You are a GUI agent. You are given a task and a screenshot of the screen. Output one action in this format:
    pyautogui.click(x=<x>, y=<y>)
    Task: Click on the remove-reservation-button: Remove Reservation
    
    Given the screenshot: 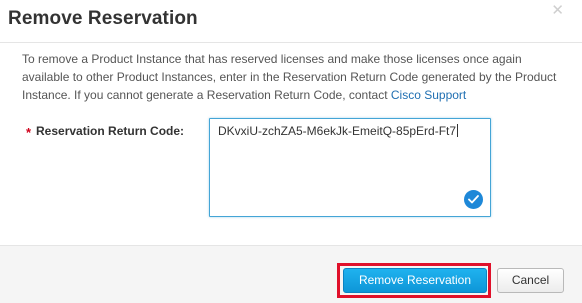 What is the action you would take?
    pyautogui.click(x=415, y=280)
    